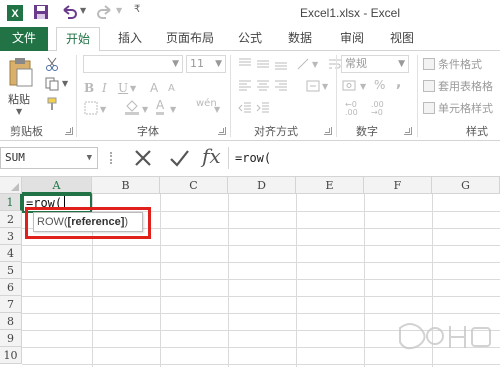 Image resolution: width=500 pixels, height=367 pixels. I want to click on column-header-g: G, so click(466, 185).